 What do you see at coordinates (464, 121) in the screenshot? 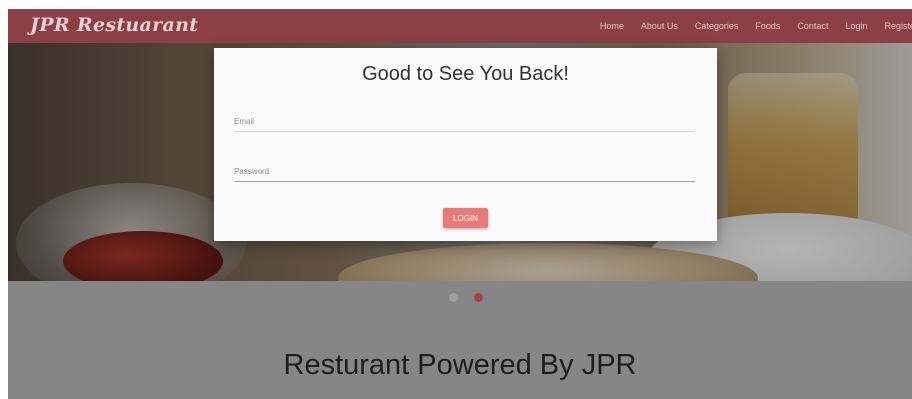
I see `email-input` at bounding box center [464, 121].